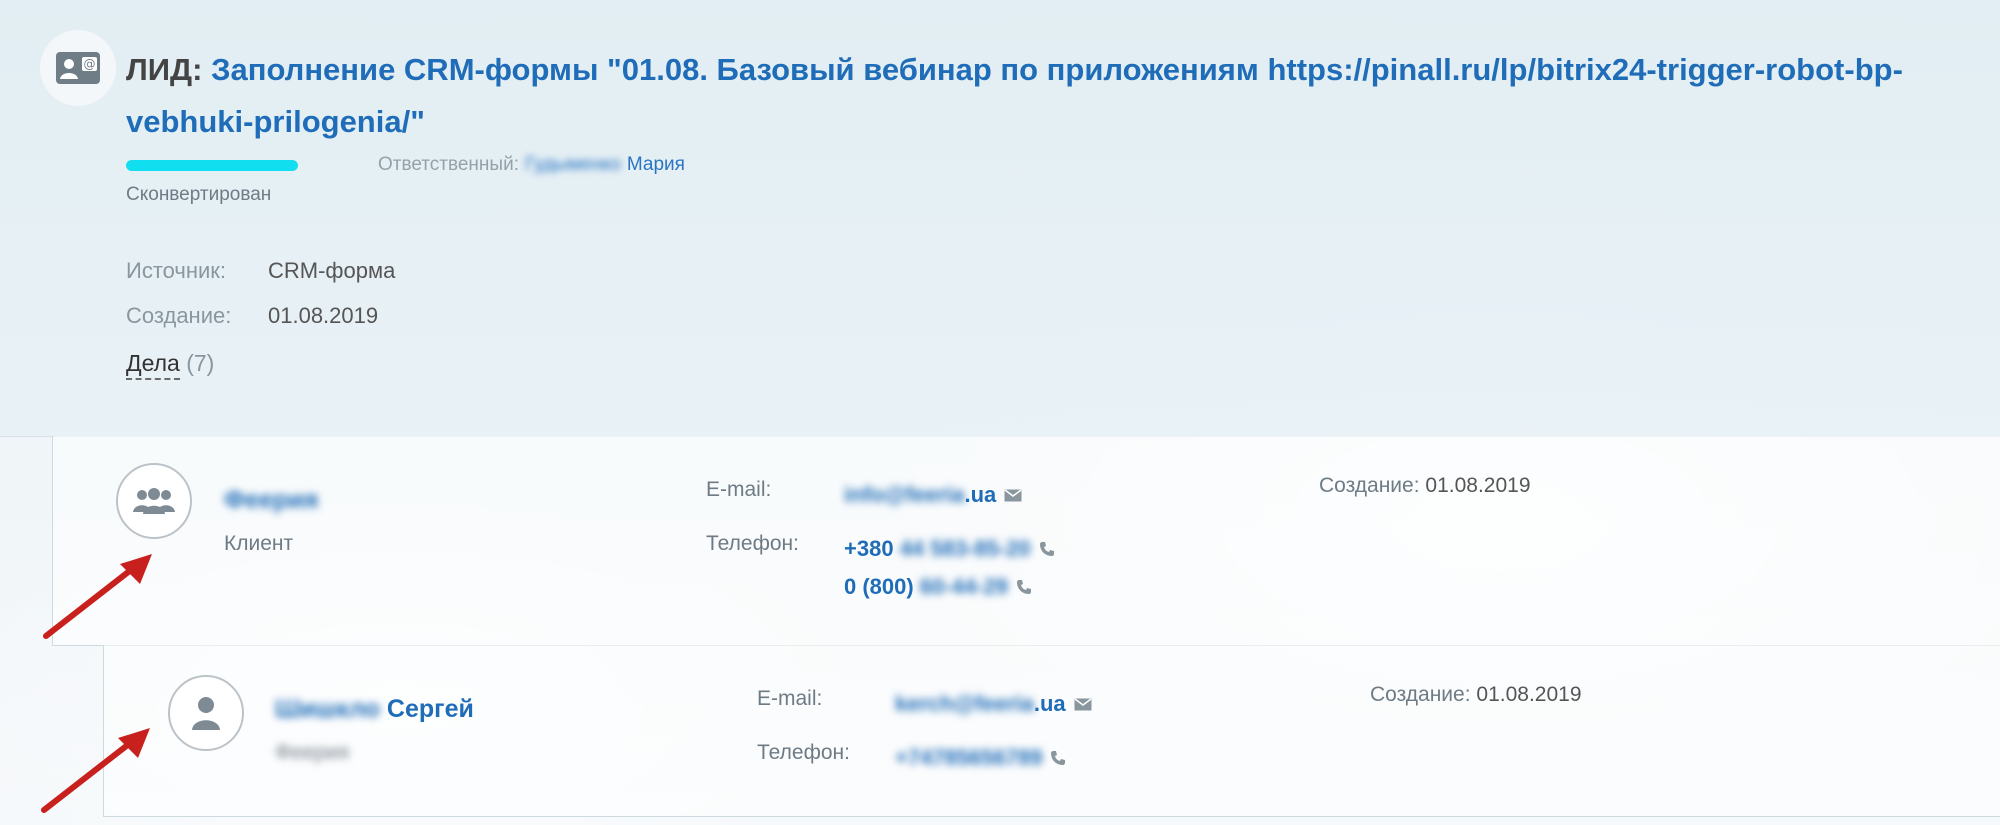  What do you see at coordinates (323, 315) in the screenshot?
I see `created-value: 01.08.2019` at bounding box center [323, 315].